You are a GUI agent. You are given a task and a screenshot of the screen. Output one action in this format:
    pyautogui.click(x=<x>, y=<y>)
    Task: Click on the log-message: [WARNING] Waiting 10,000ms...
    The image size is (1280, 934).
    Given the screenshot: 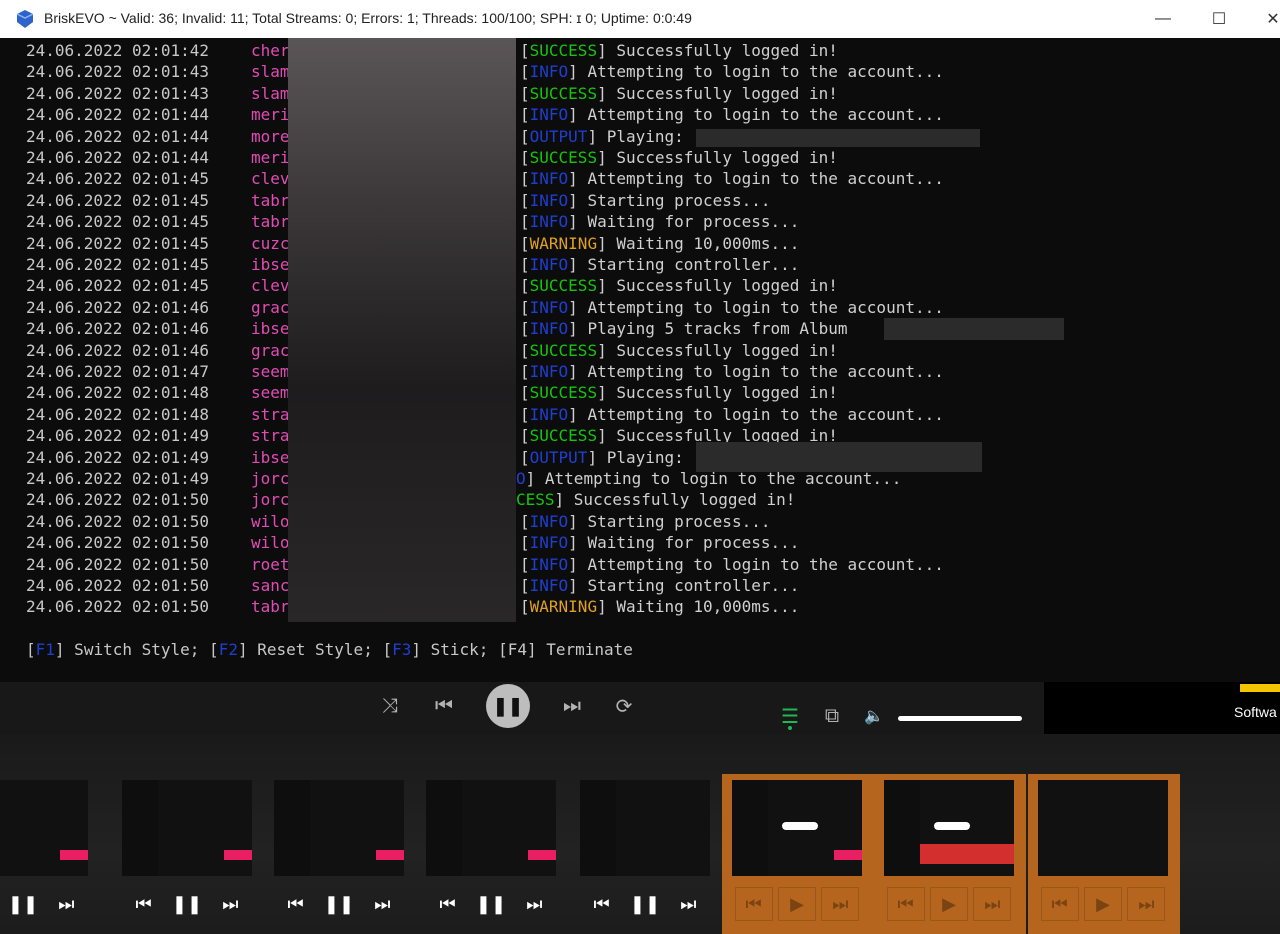 What is the action you would take?
    pyautogui.click(x=660, y=243)
    